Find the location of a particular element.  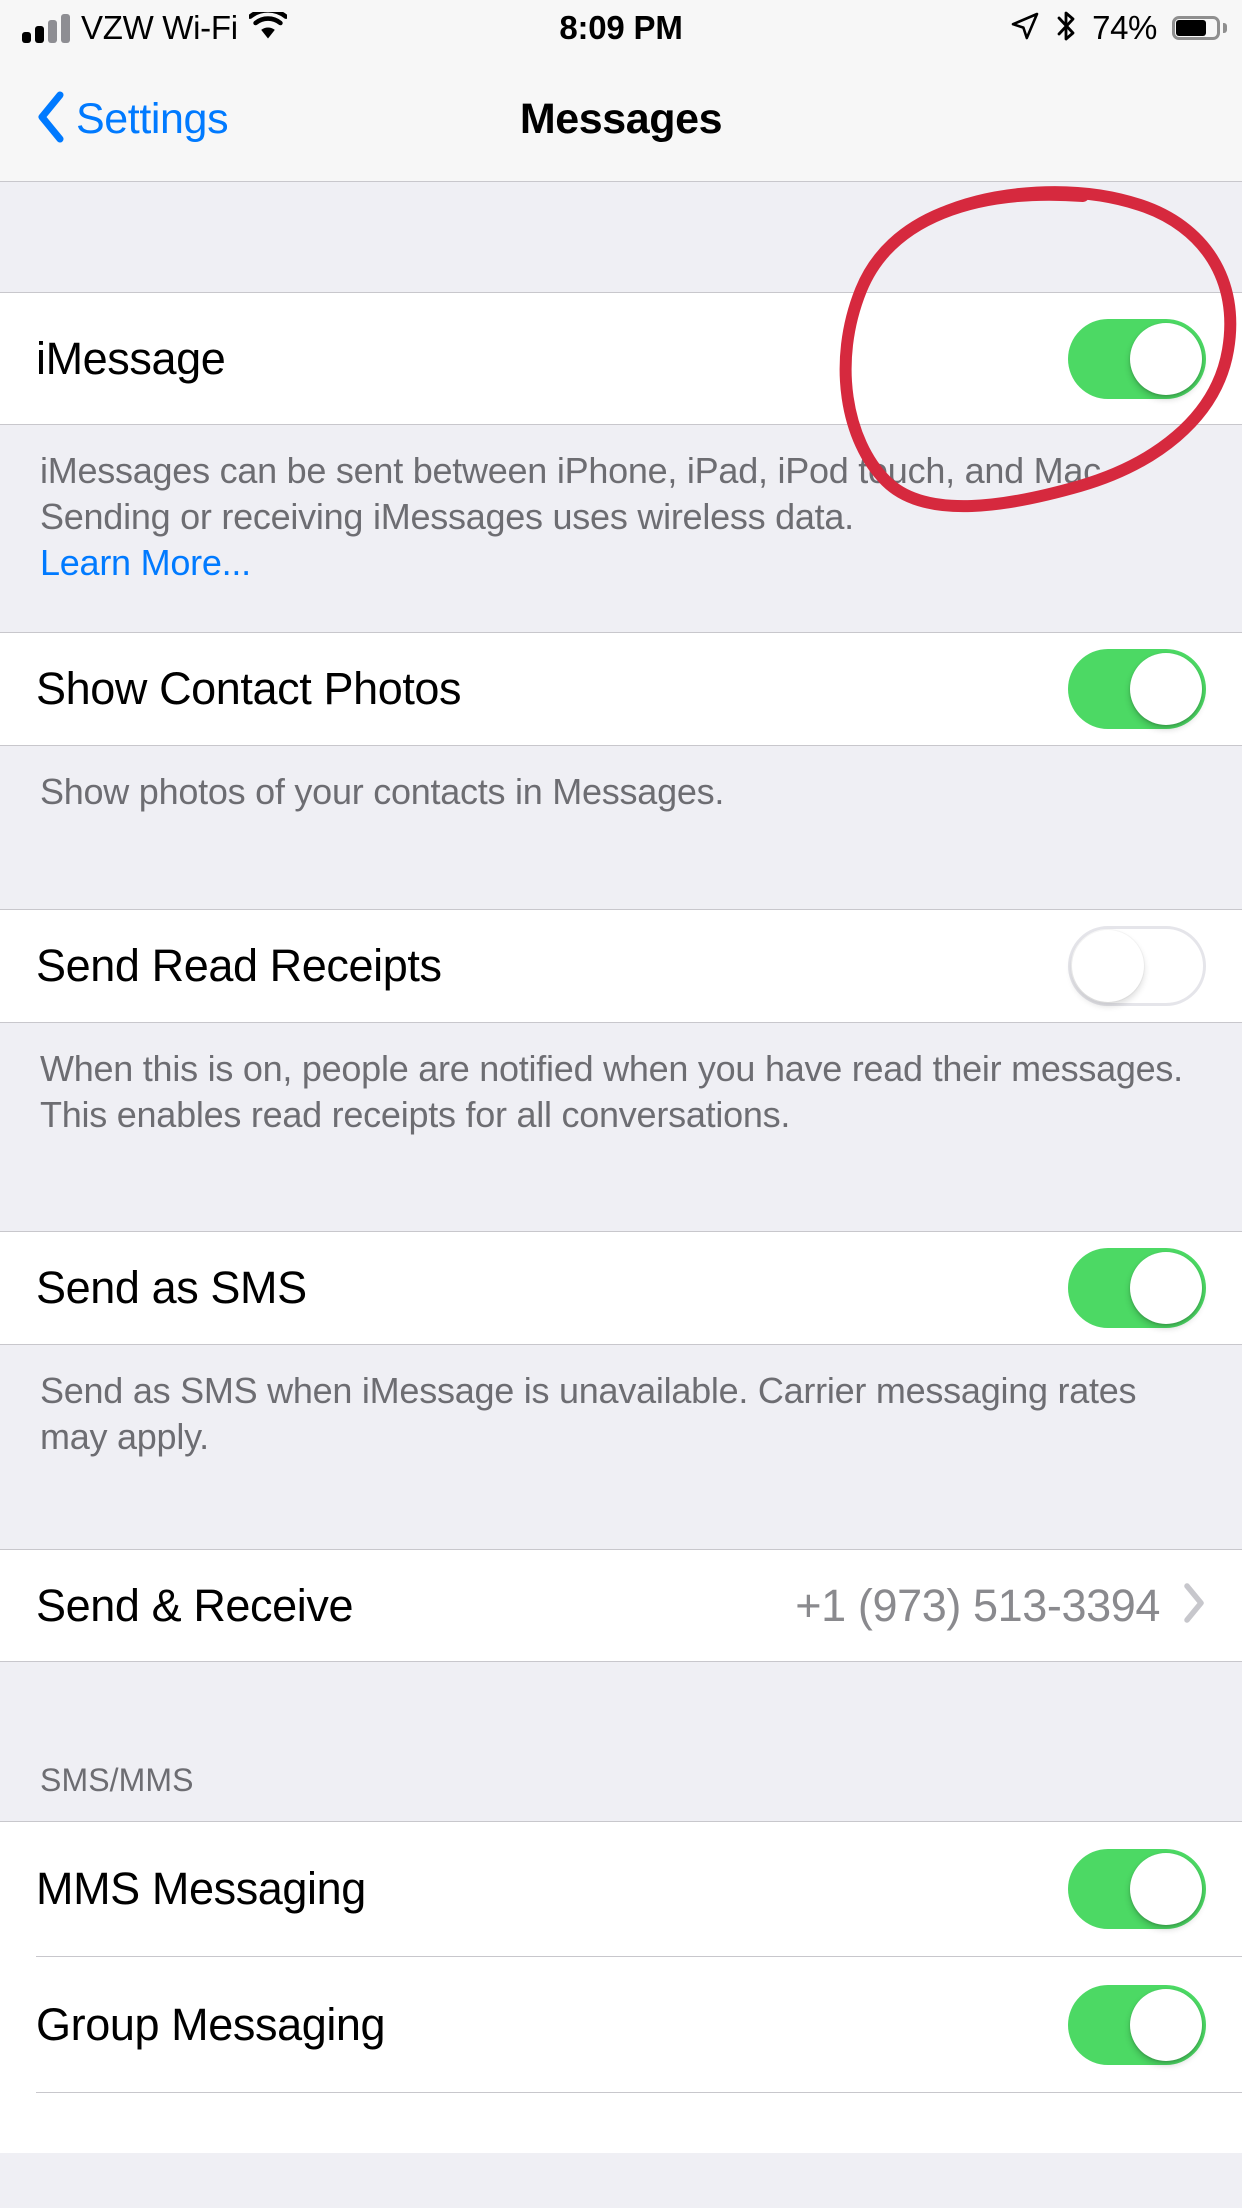

group-header-sms-mms: SMS/MMS is located at coordinates (621, 1741).